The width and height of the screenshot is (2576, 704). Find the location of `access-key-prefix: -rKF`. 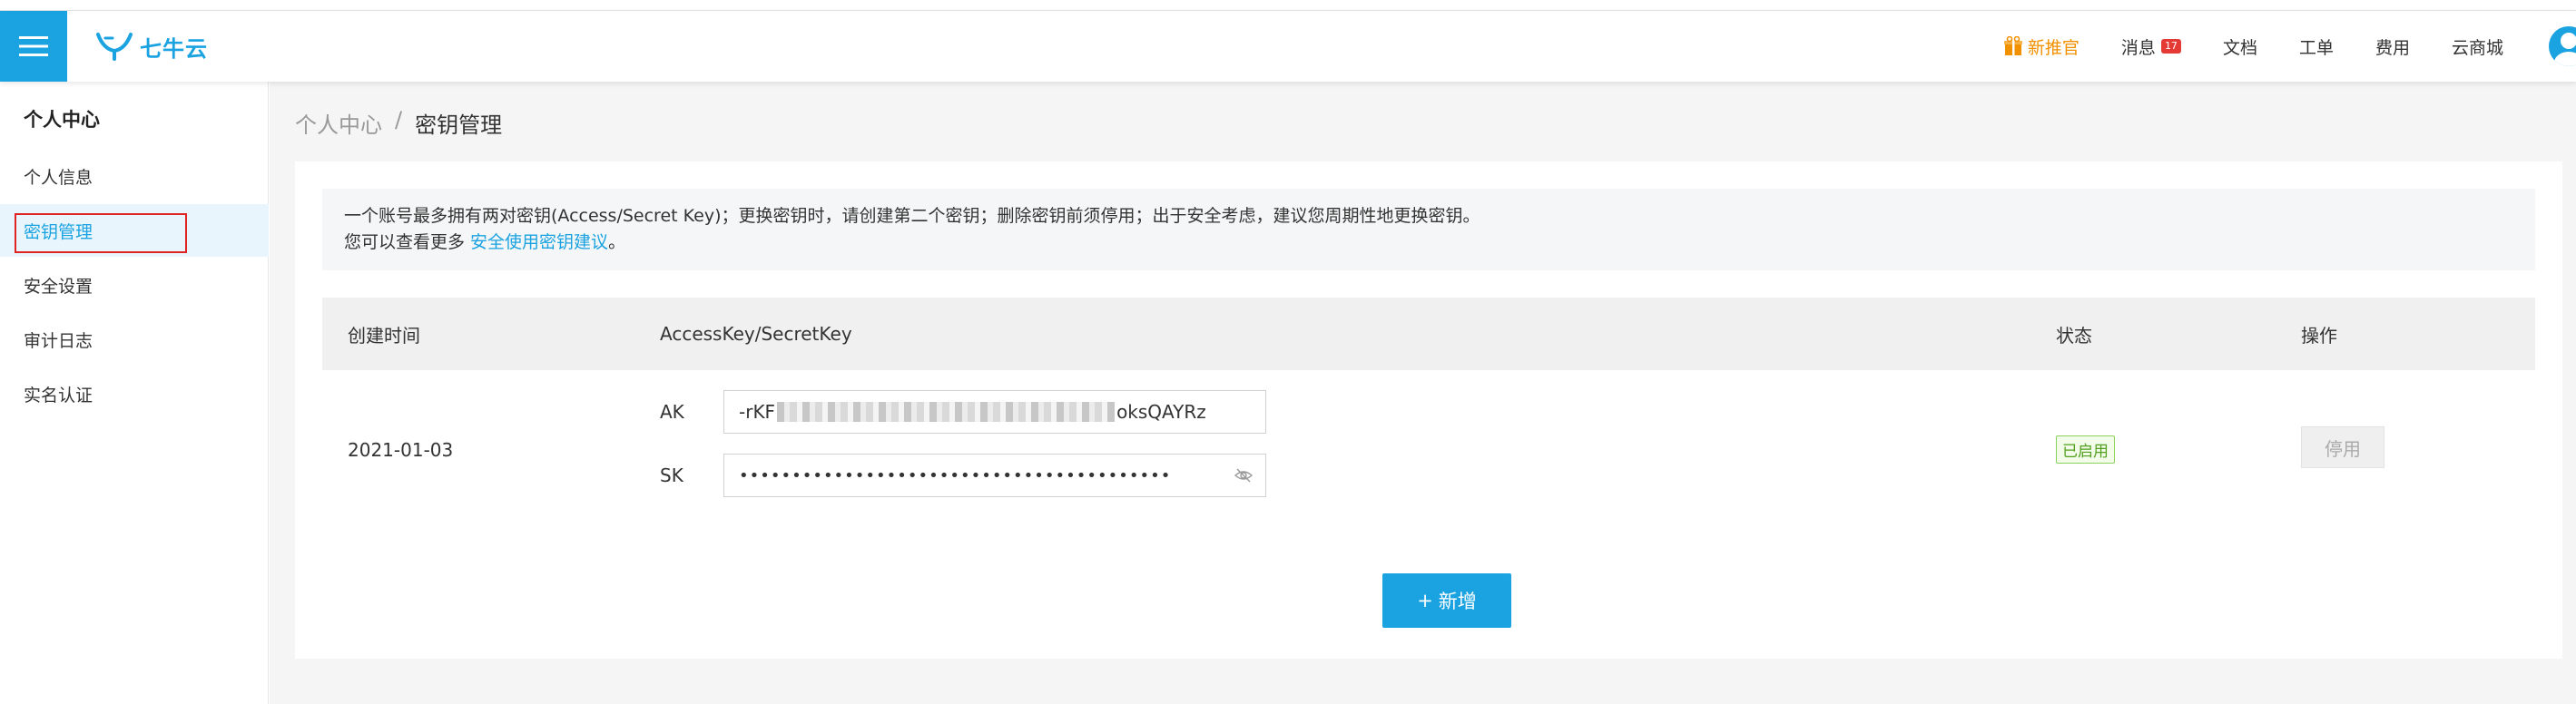

access-key-prefix: -rKF is located at coordinates (757, 412).